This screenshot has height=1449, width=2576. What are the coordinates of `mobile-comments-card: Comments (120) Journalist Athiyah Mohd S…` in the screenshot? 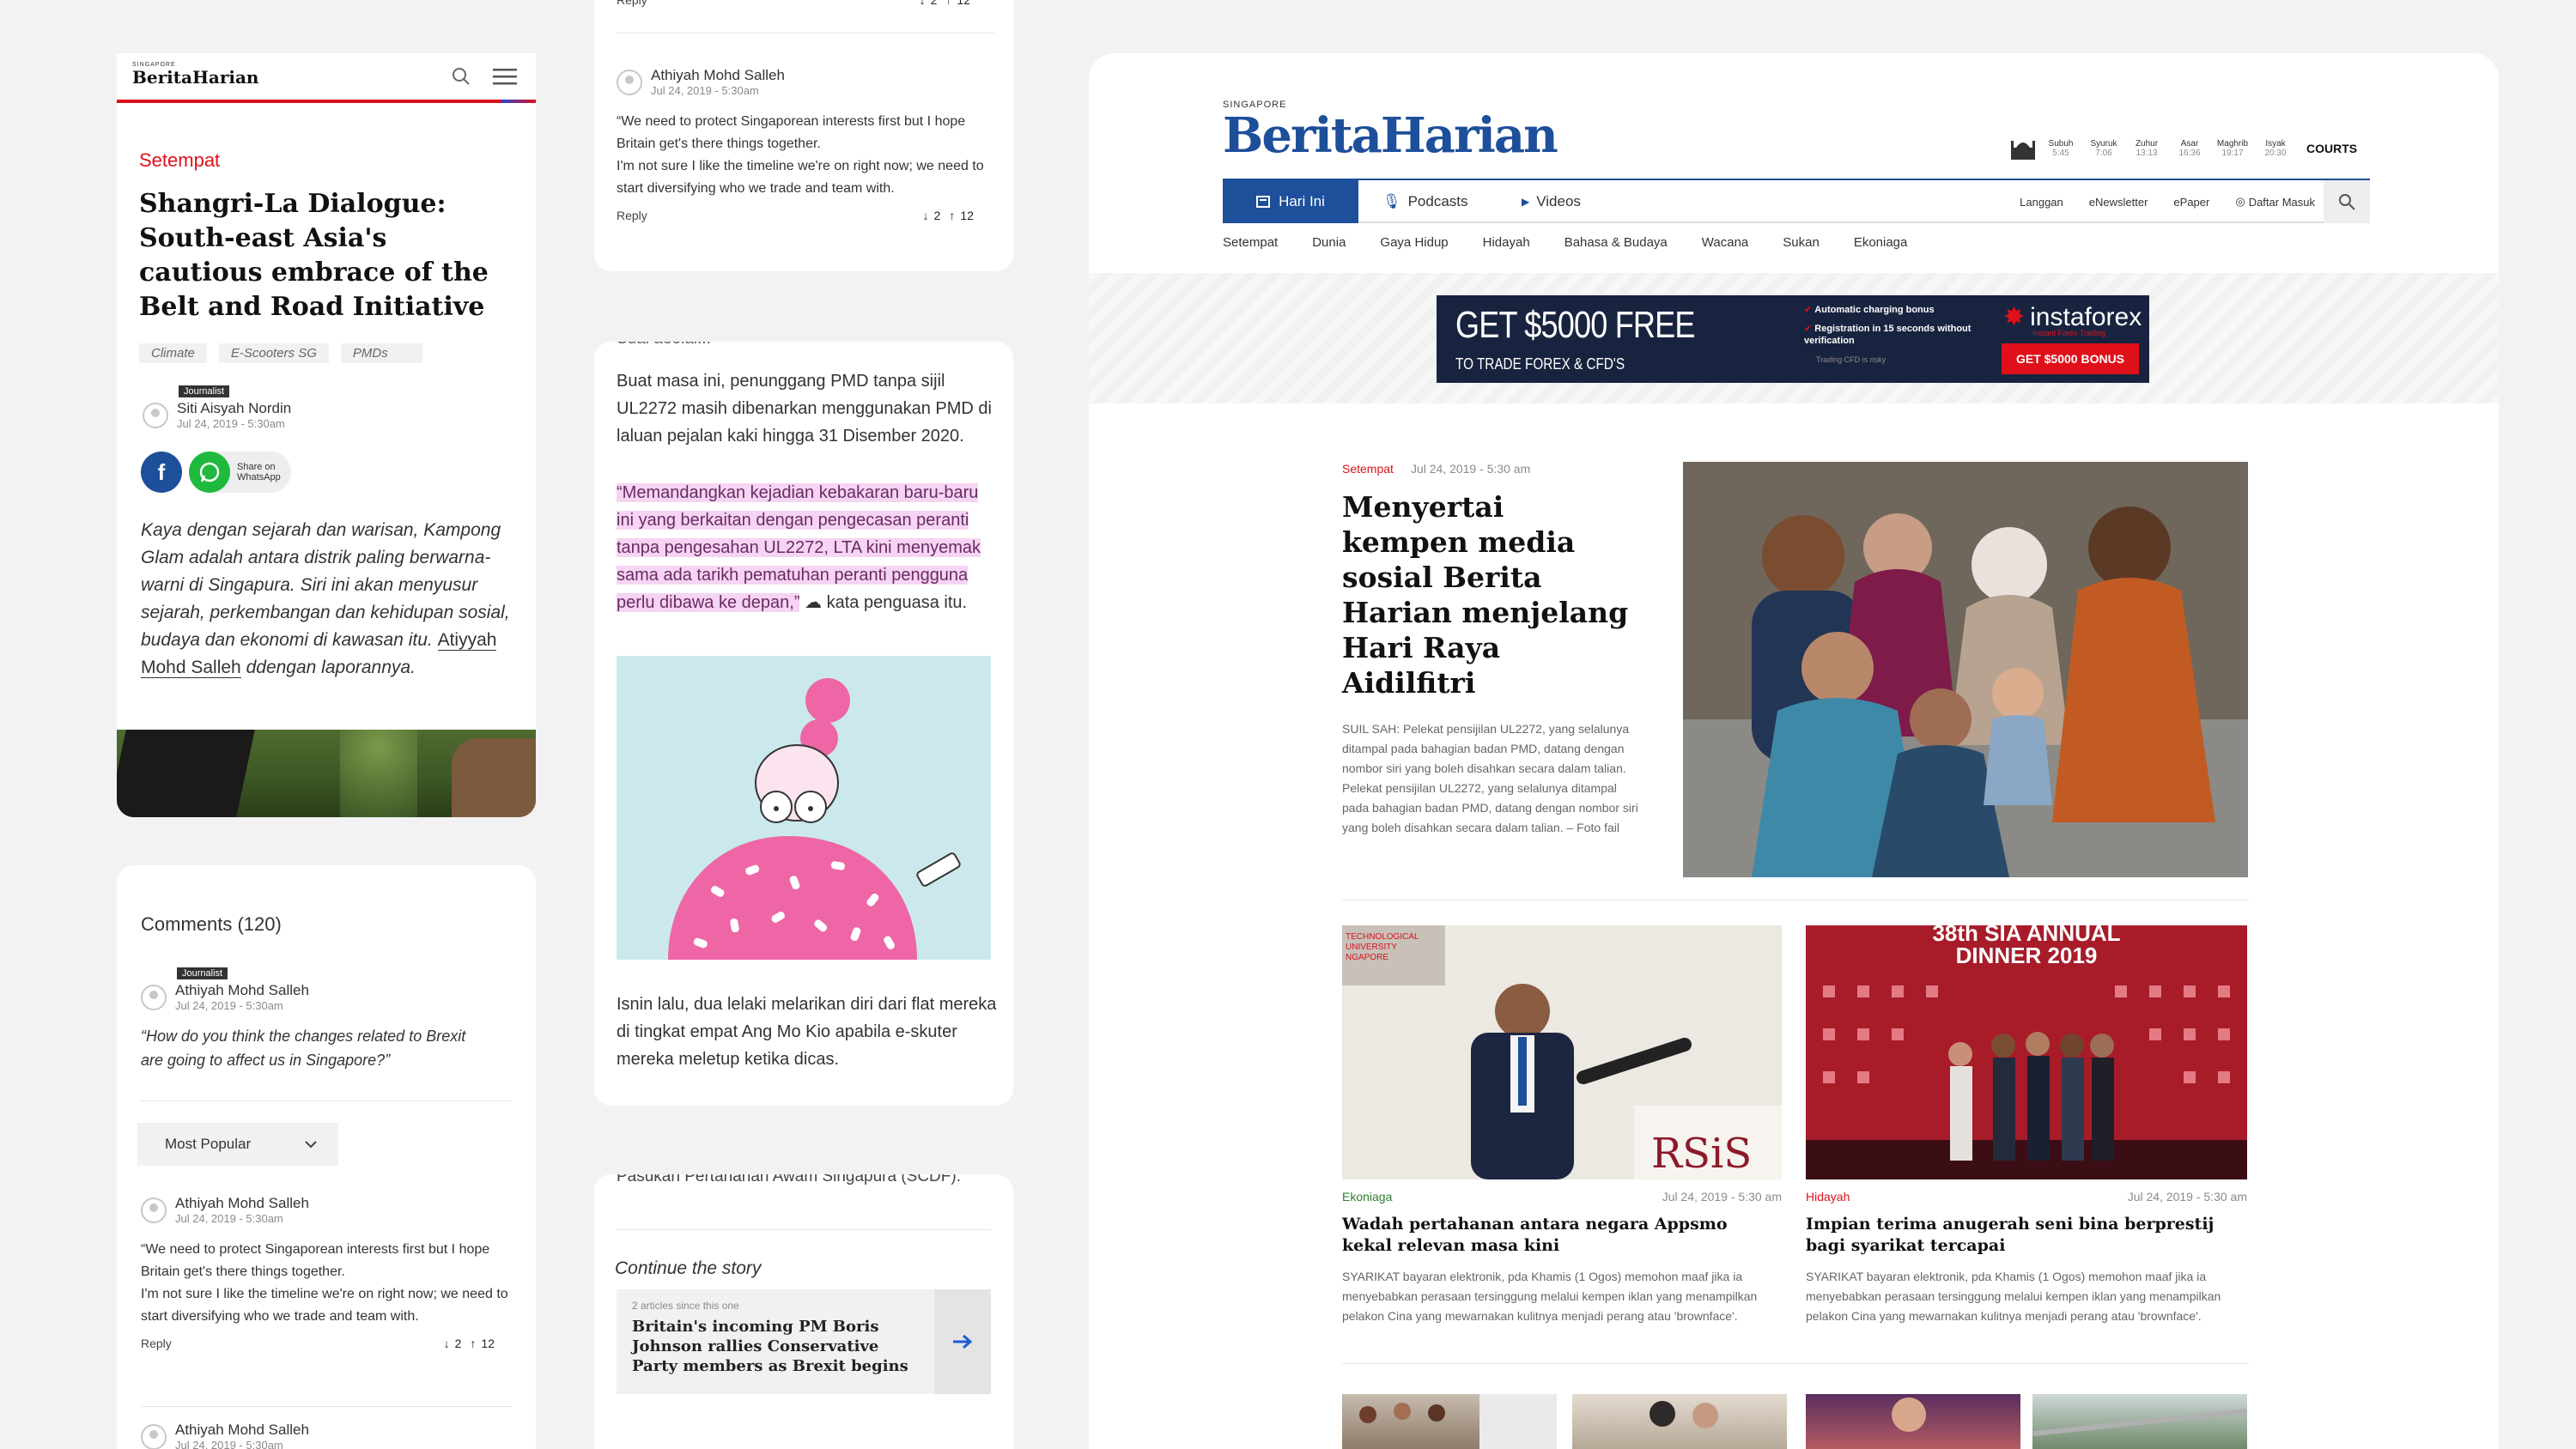 It's located at (326, 1157).